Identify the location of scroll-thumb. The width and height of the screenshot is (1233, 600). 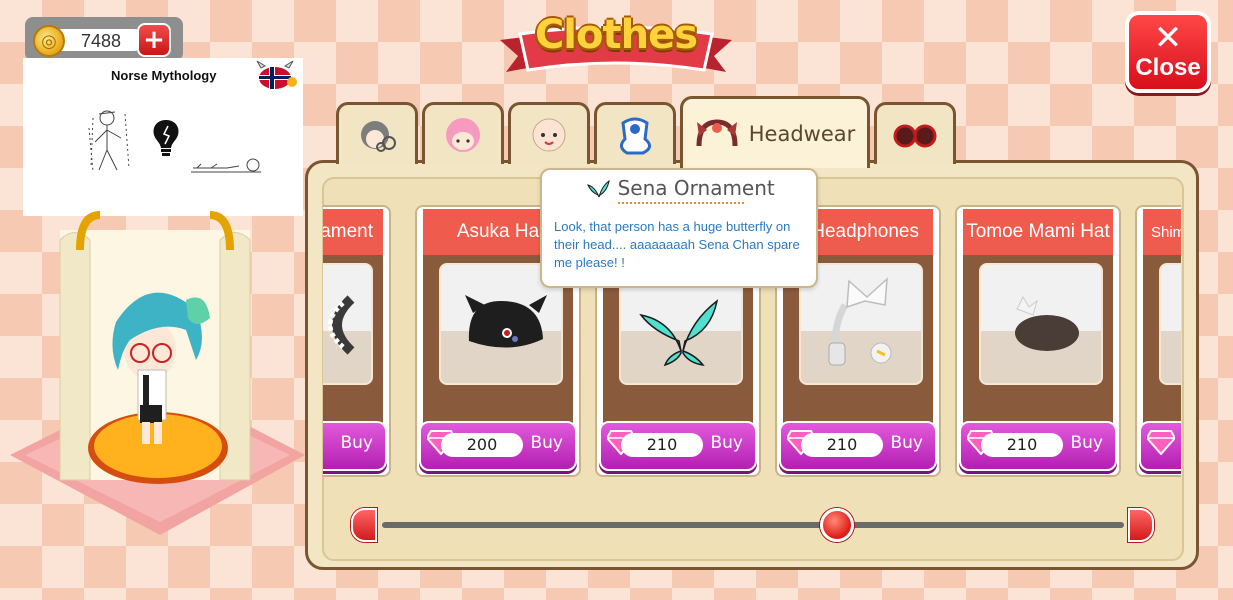
(837, 525).